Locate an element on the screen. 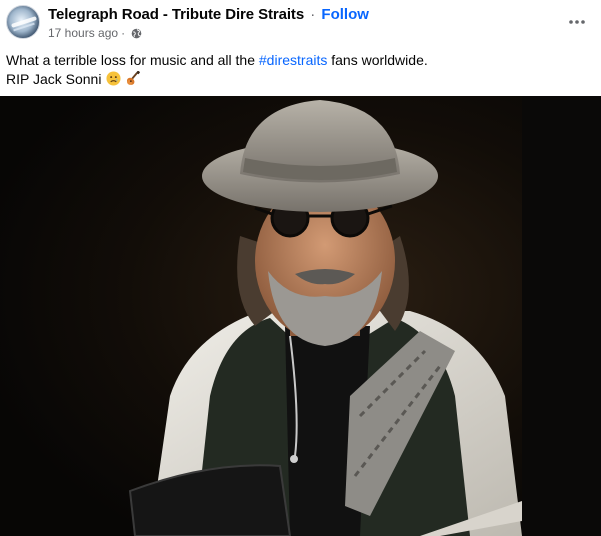  page-avatar is located at coordinates (23, 22).